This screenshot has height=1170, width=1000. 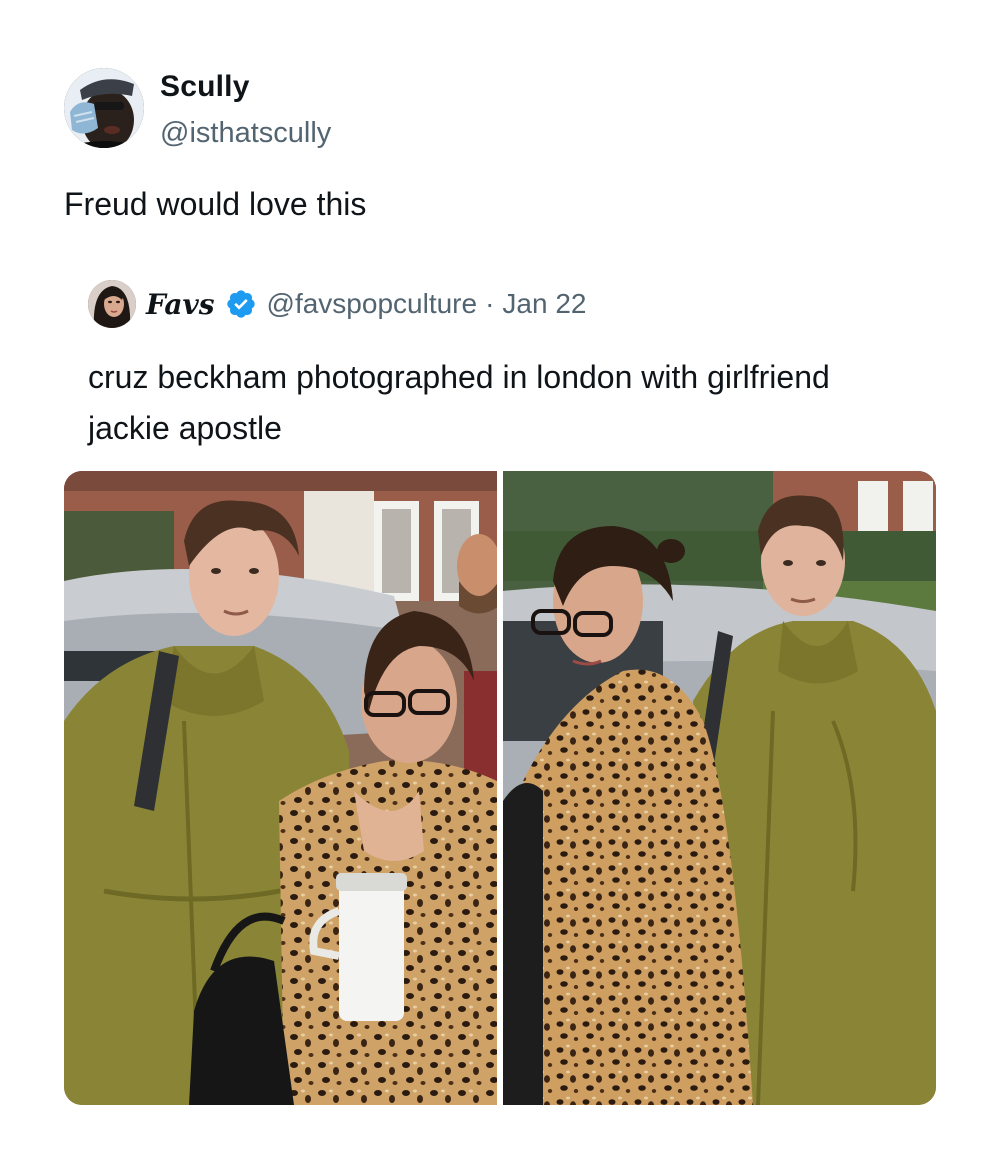 What do you see at coordinates (205, 87) in the screenshot?
I see `author-name: Scully` at bounding box center [205, 87].